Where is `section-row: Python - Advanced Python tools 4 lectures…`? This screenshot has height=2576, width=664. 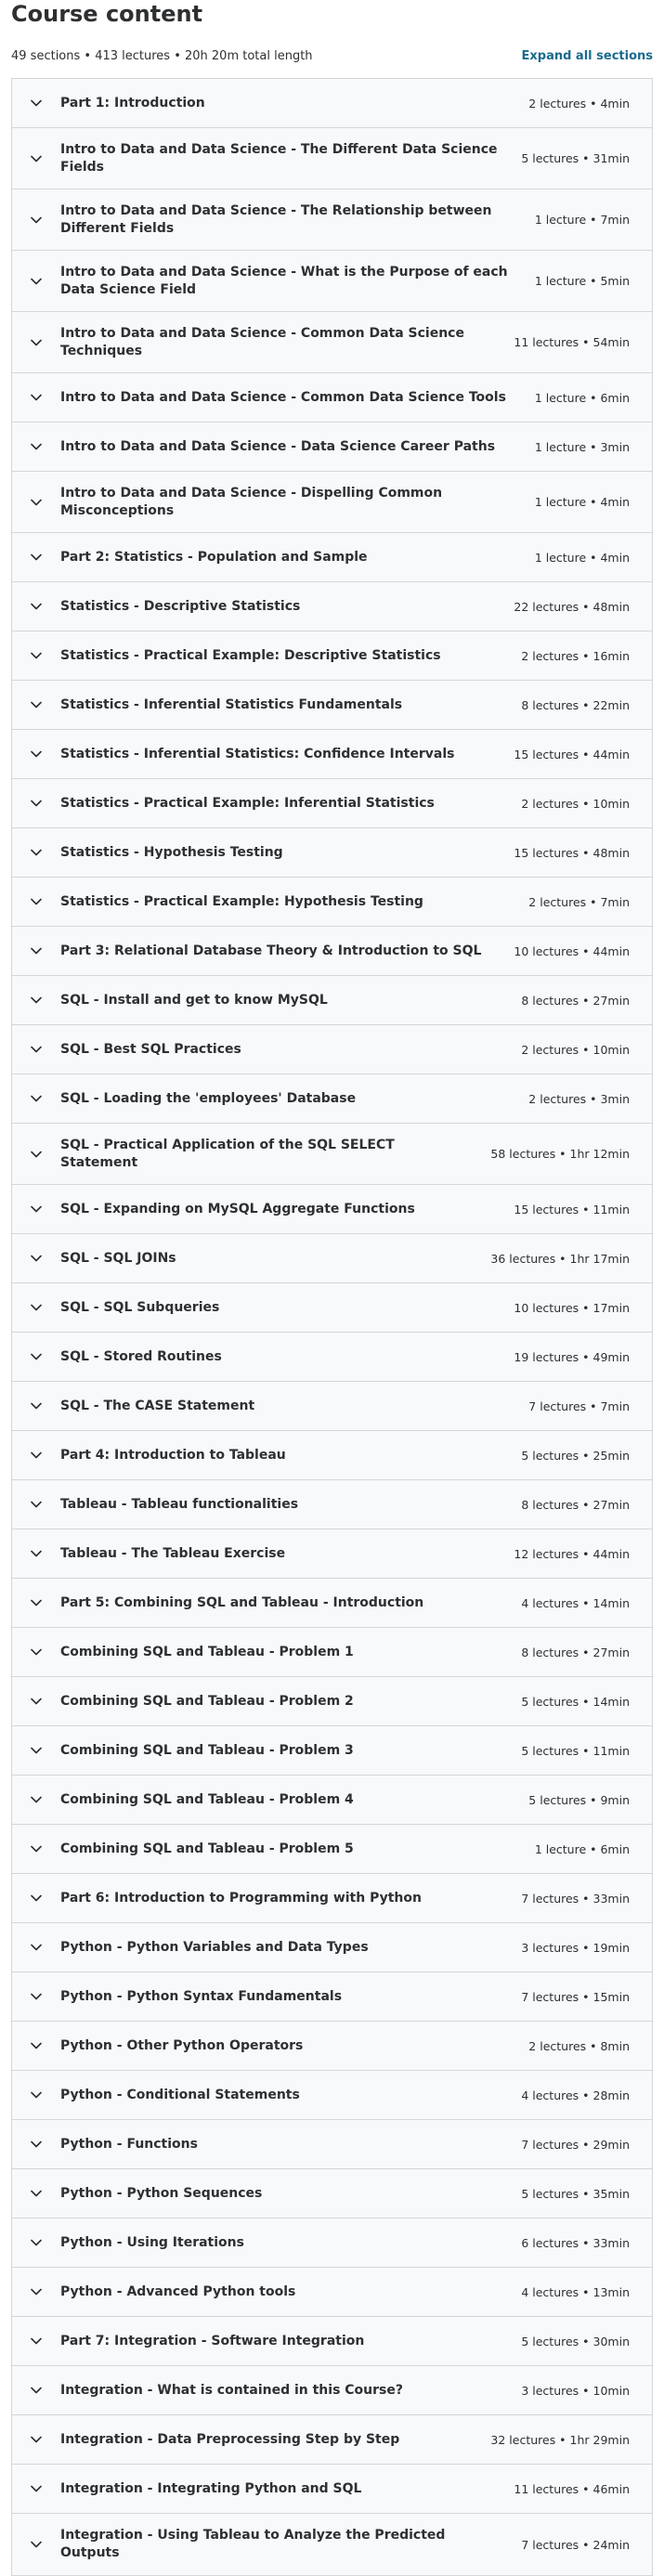 section-row: Python - Advanced Python tools 4 lectures… is located at coordinates (332, 2292).